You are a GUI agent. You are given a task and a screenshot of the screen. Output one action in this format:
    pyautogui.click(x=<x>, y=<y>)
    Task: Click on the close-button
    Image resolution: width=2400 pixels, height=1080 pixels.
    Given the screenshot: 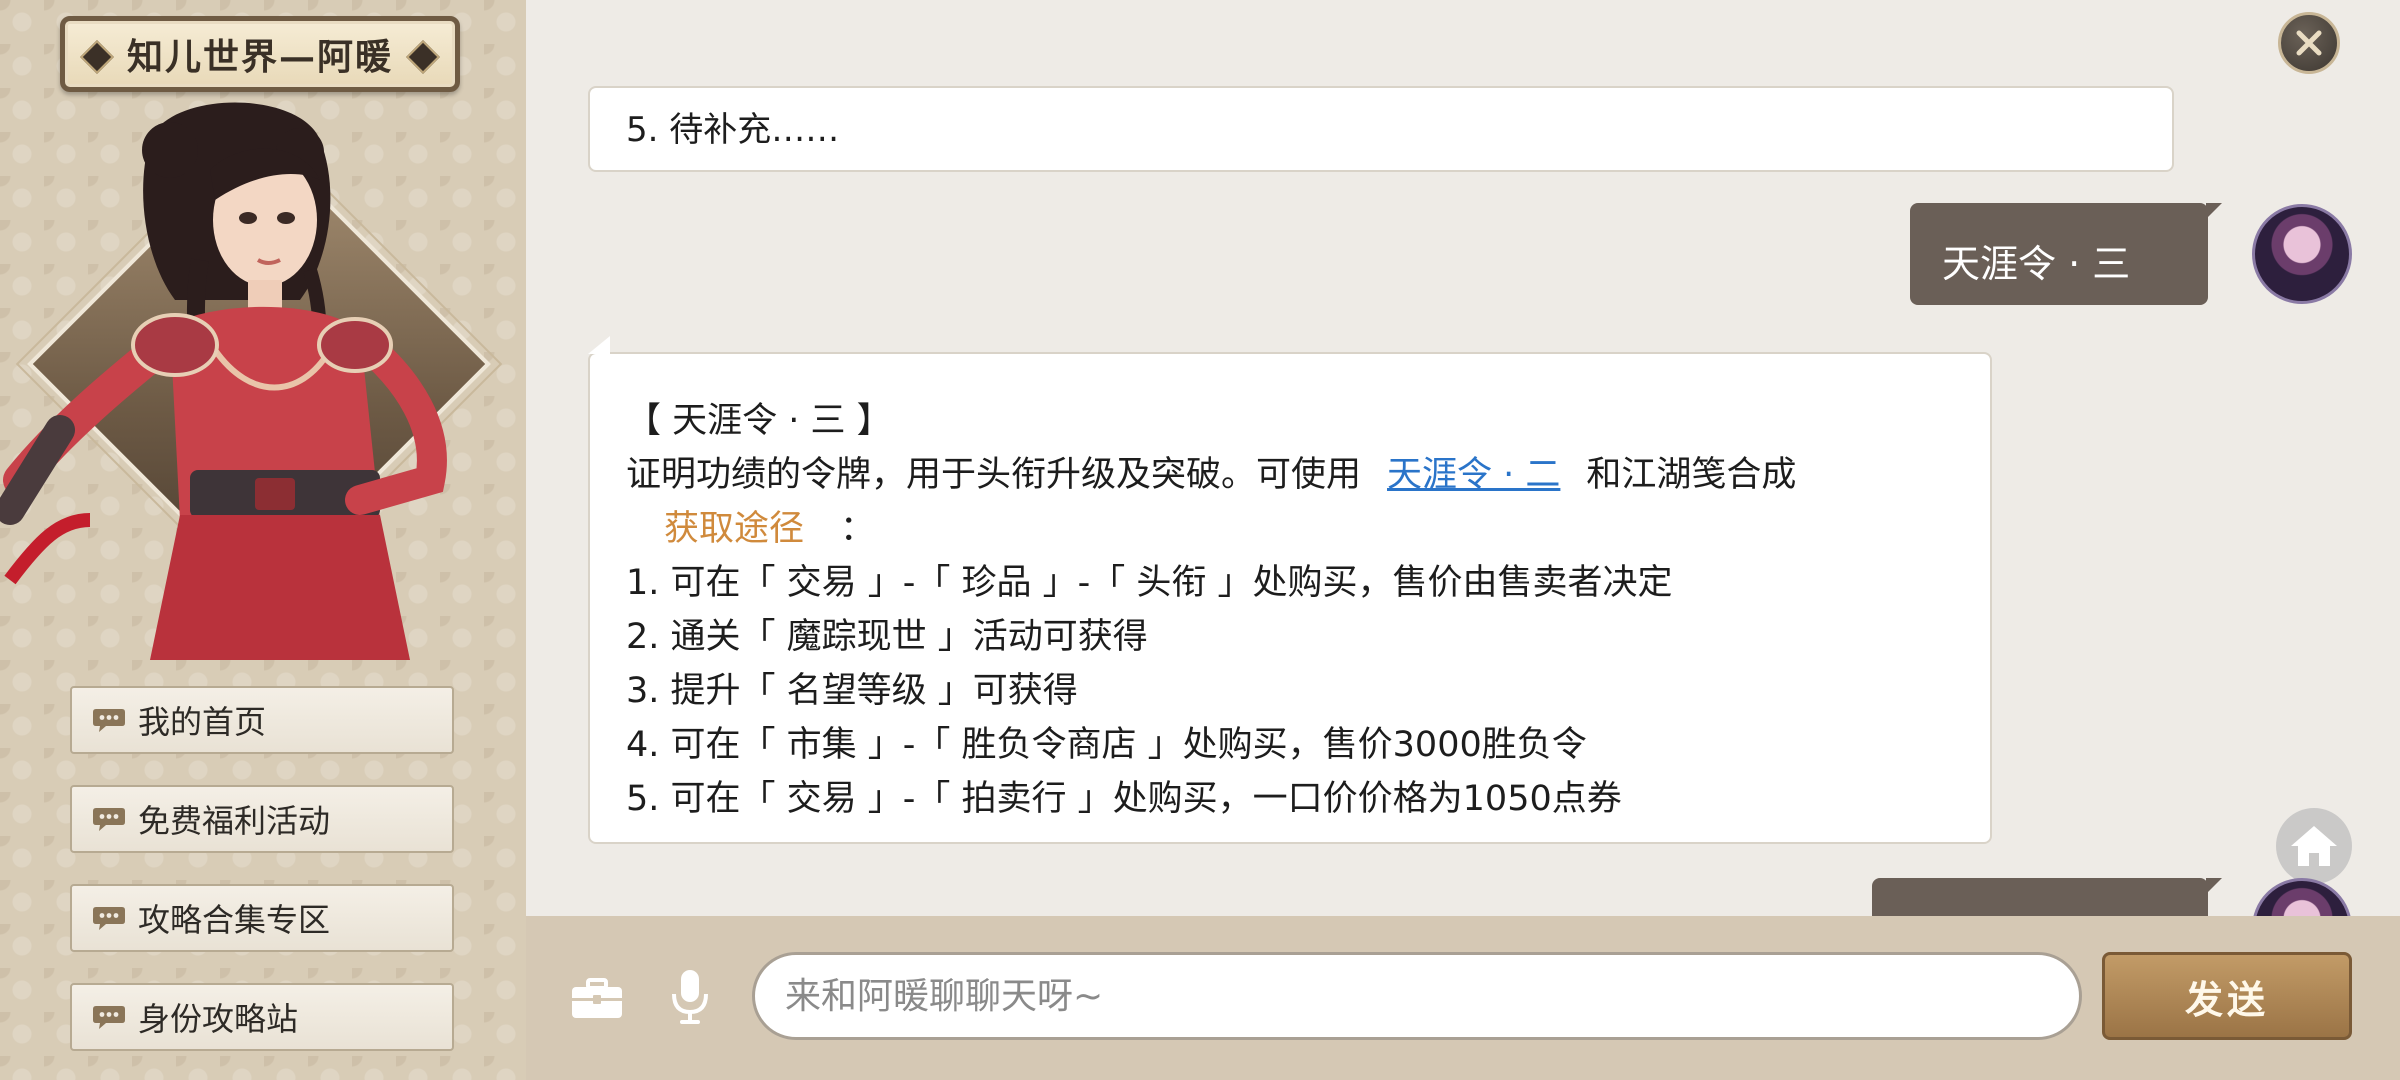 What is the action you would take?
    pyautogui.click(x=2309, y=43)
    